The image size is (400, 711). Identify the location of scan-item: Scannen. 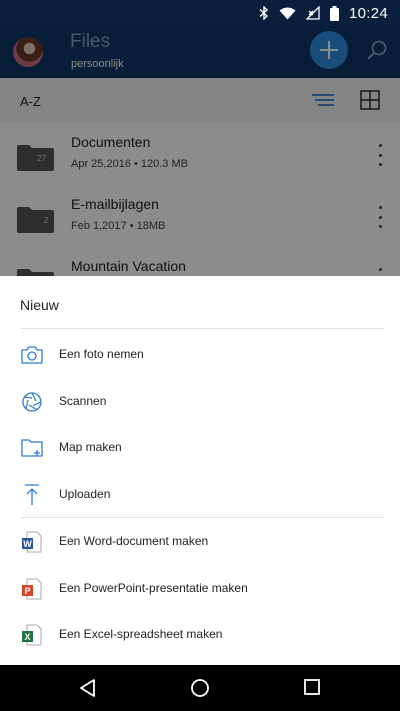
(200, 402).